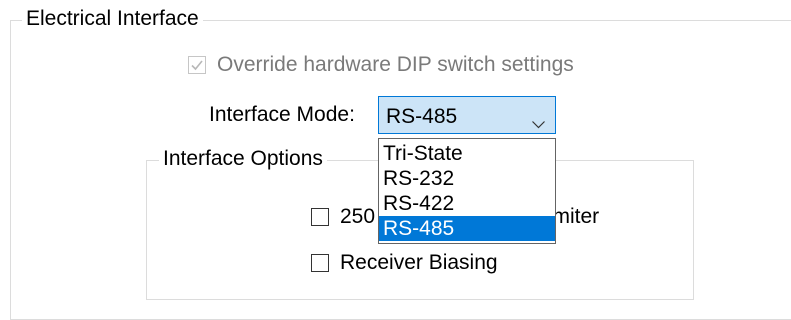 The image size is (791, 320). I want to click on dropdown-option-rs-485: RS-485, so click(467, 228).